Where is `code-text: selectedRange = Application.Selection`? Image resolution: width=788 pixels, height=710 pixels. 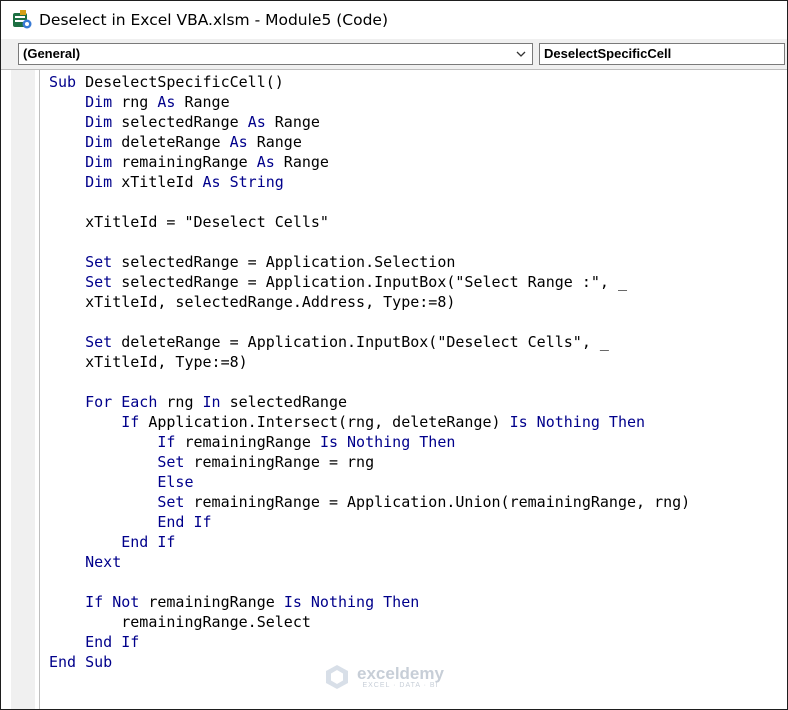 code-text: selectedRange = Application.Selection is located at coordinates (284, 262).